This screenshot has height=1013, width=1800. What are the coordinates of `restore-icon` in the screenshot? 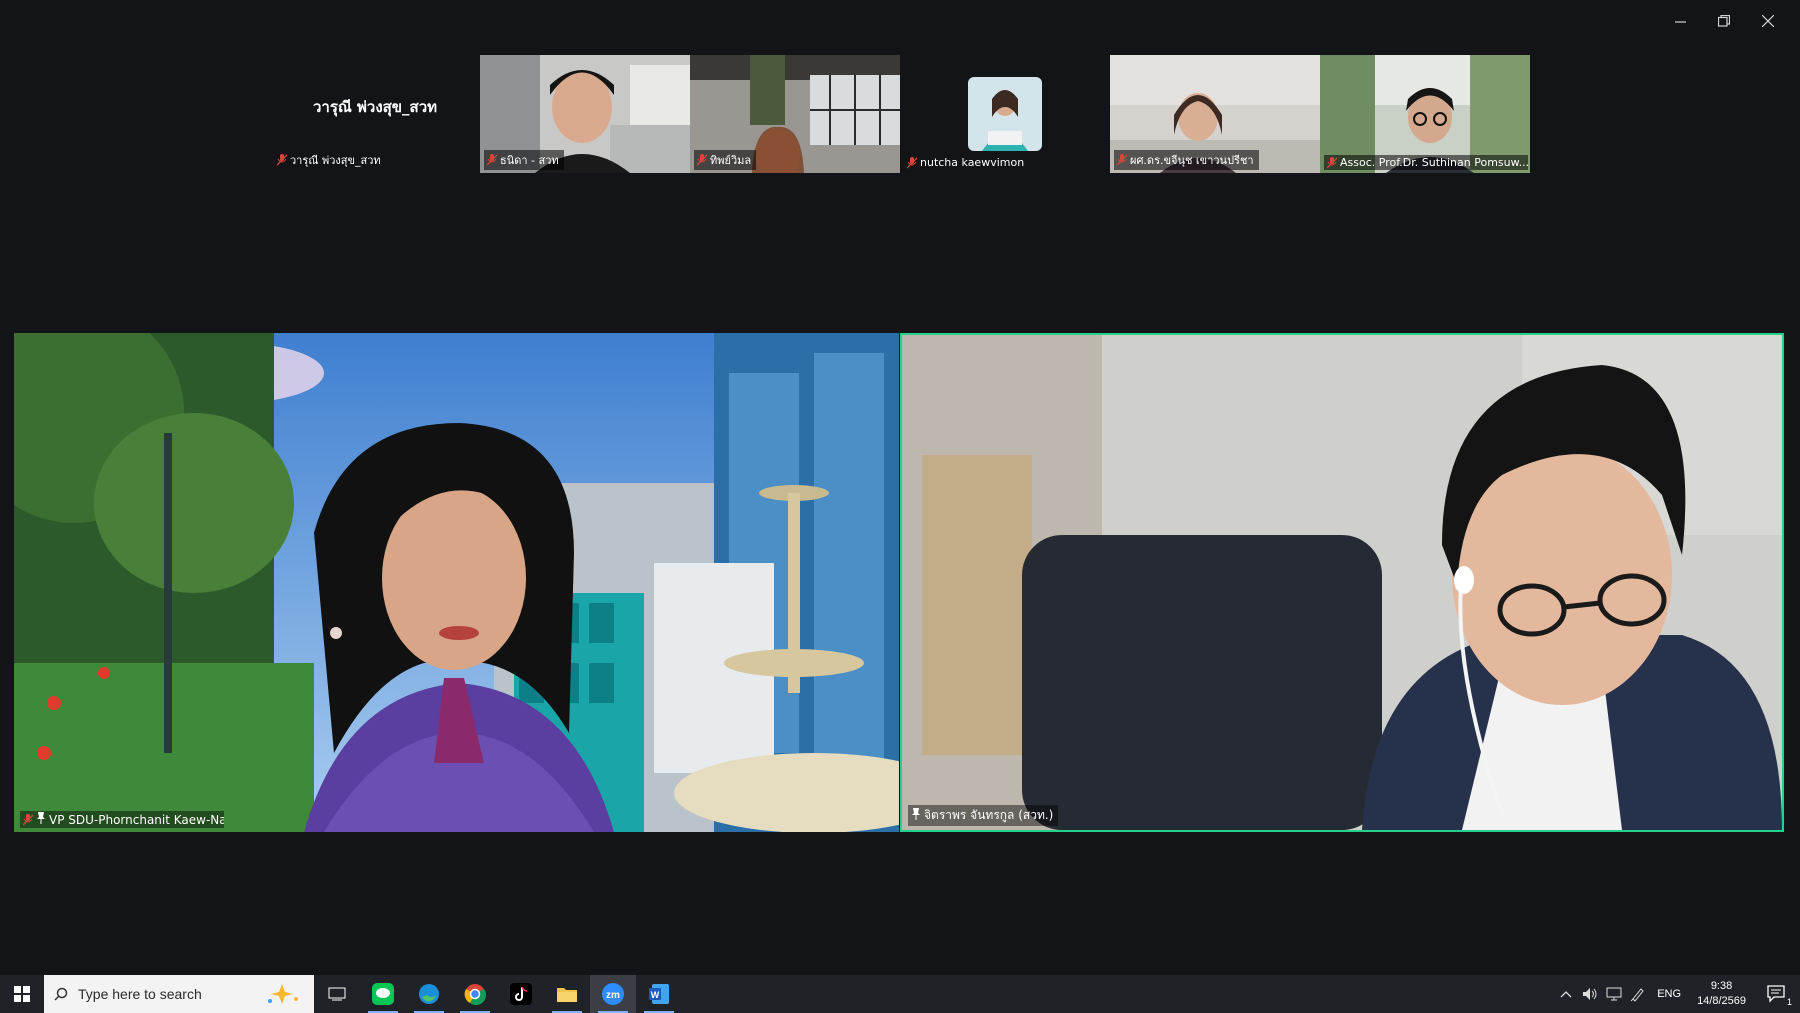 It's located at (1724, 21).